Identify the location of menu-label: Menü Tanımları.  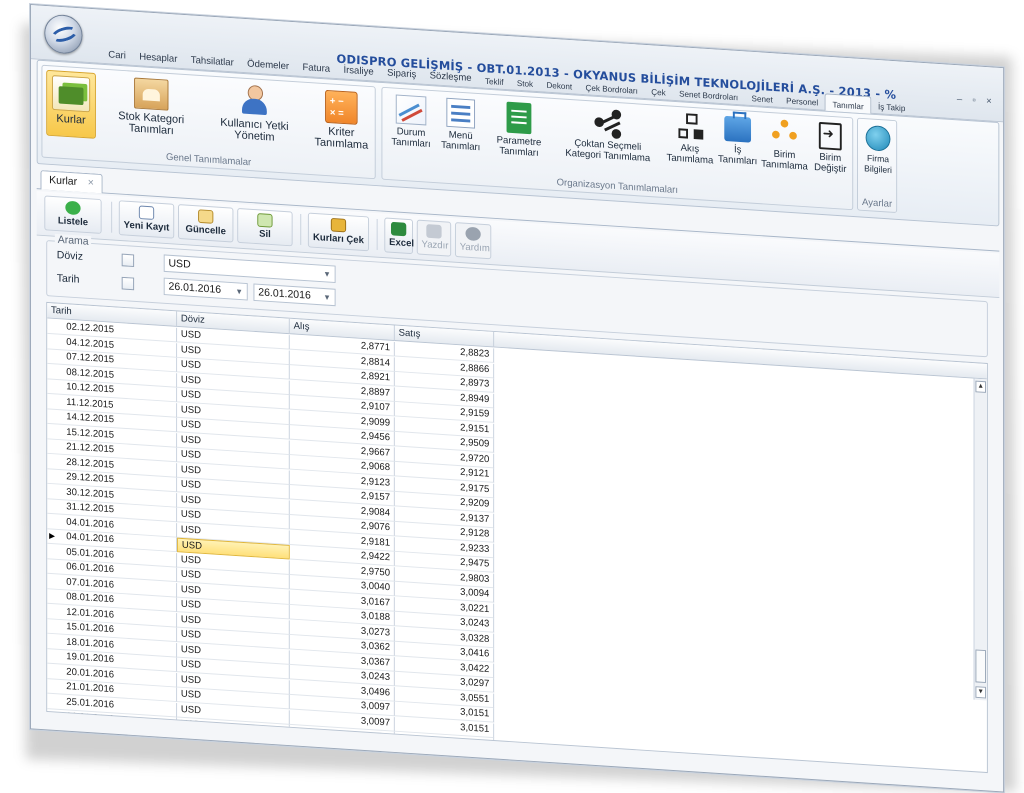
(461, 141).